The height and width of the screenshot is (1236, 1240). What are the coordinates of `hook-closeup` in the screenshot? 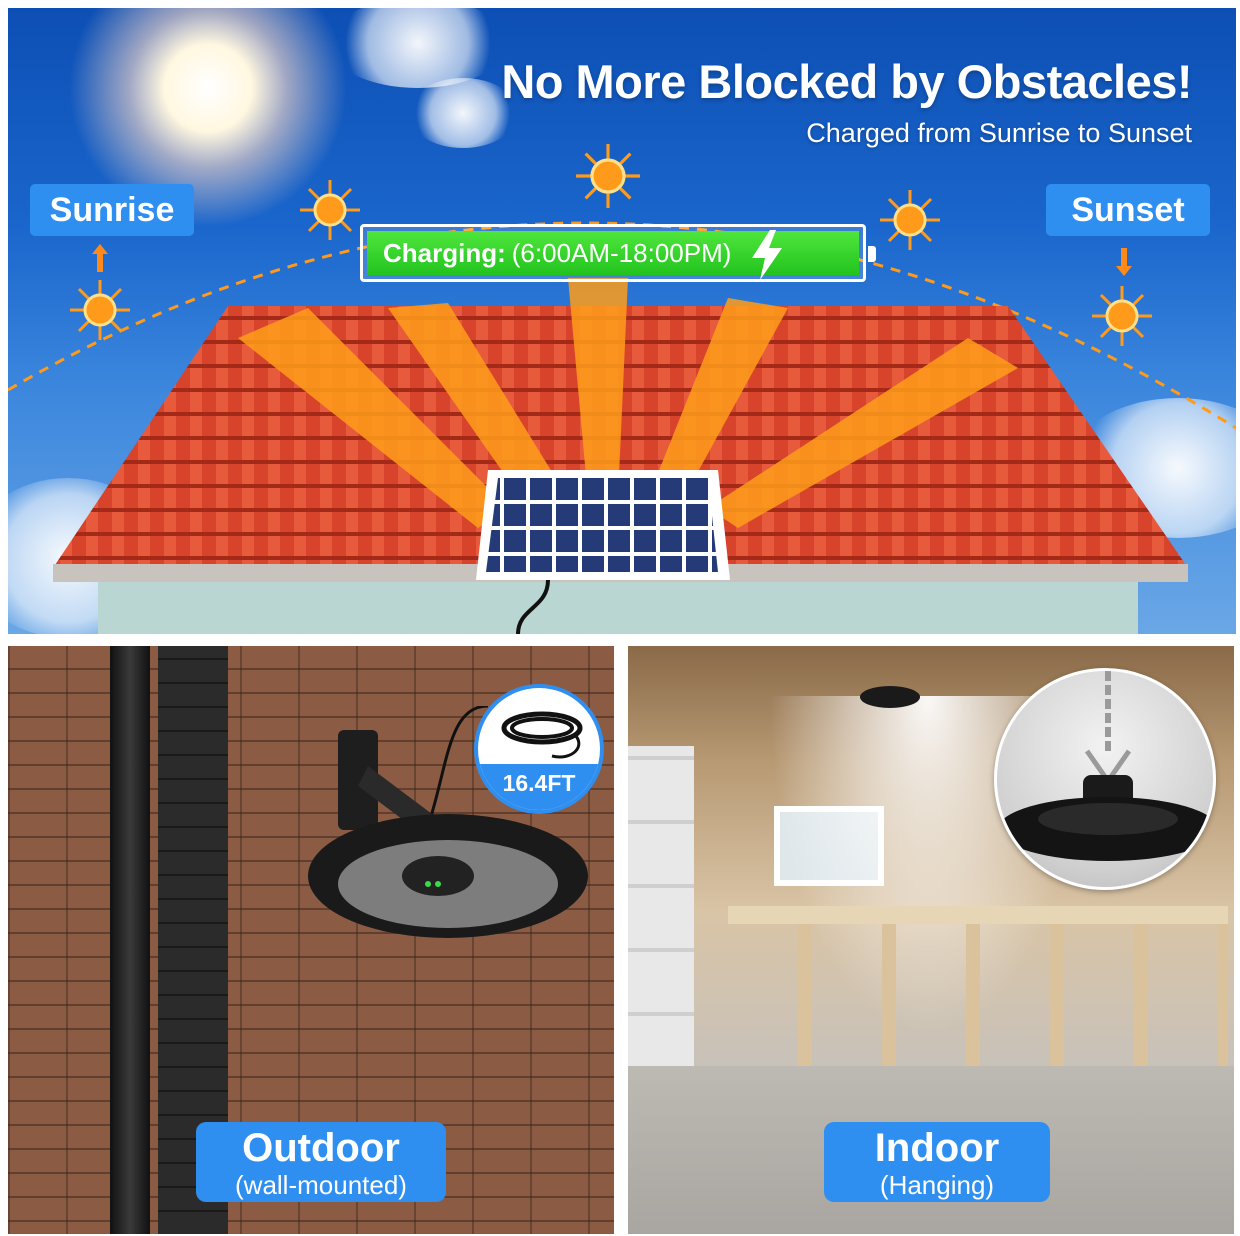 It's located at (1105, 766).